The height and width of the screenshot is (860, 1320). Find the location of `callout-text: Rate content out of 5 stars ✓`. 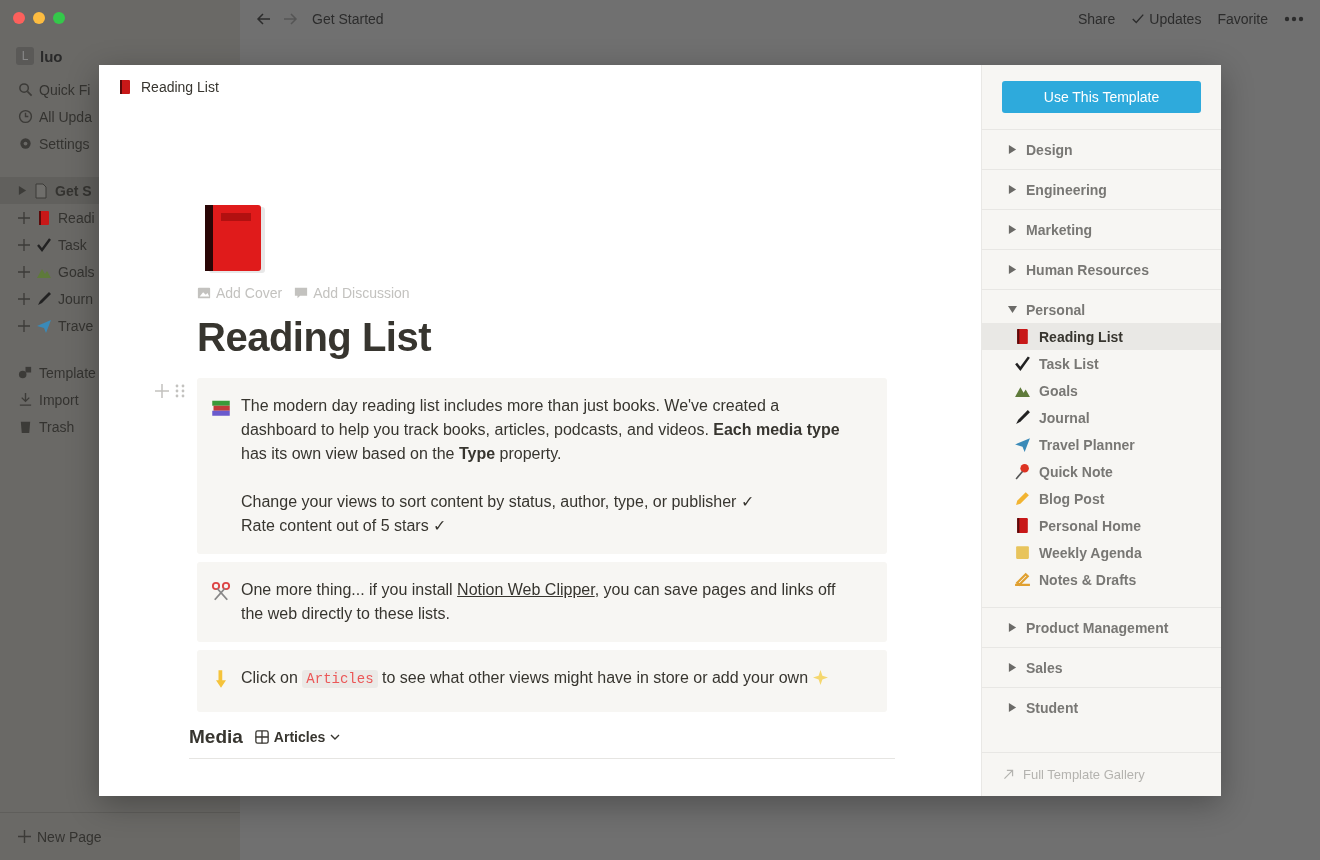

callout-text: Rate content out of 5 stars ✓ is located at coordinates (344, 526).